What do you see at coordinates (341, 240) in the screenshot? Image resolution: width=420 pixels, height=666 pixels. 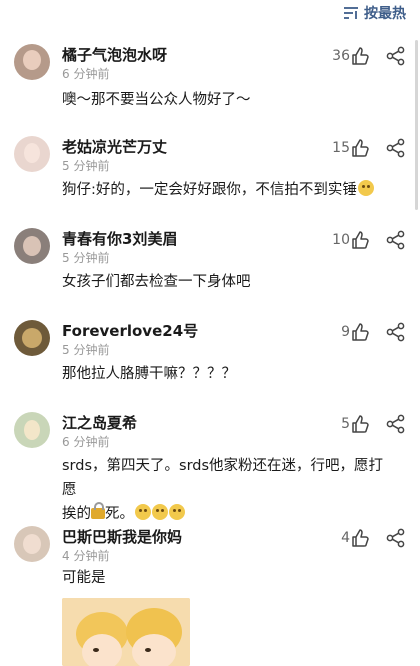 I see `like-count: 10` at bounding box center [341, 240].